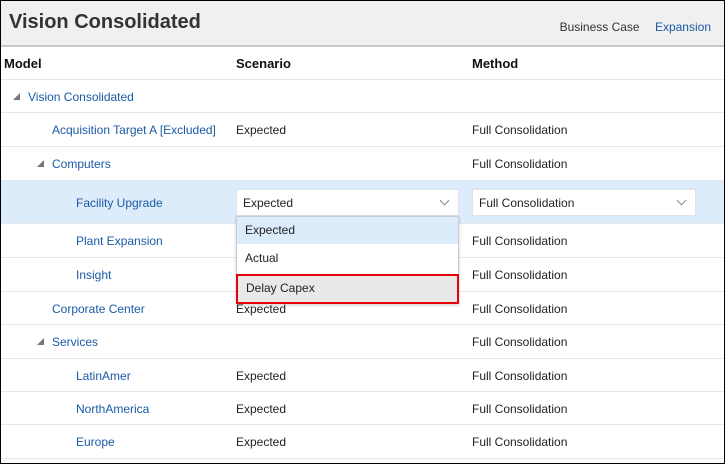 This screenshot has height=464, width=725. Describe the element at coordinates (347, 230) in the screenshot. I see `option-expected: Expected` at that location.